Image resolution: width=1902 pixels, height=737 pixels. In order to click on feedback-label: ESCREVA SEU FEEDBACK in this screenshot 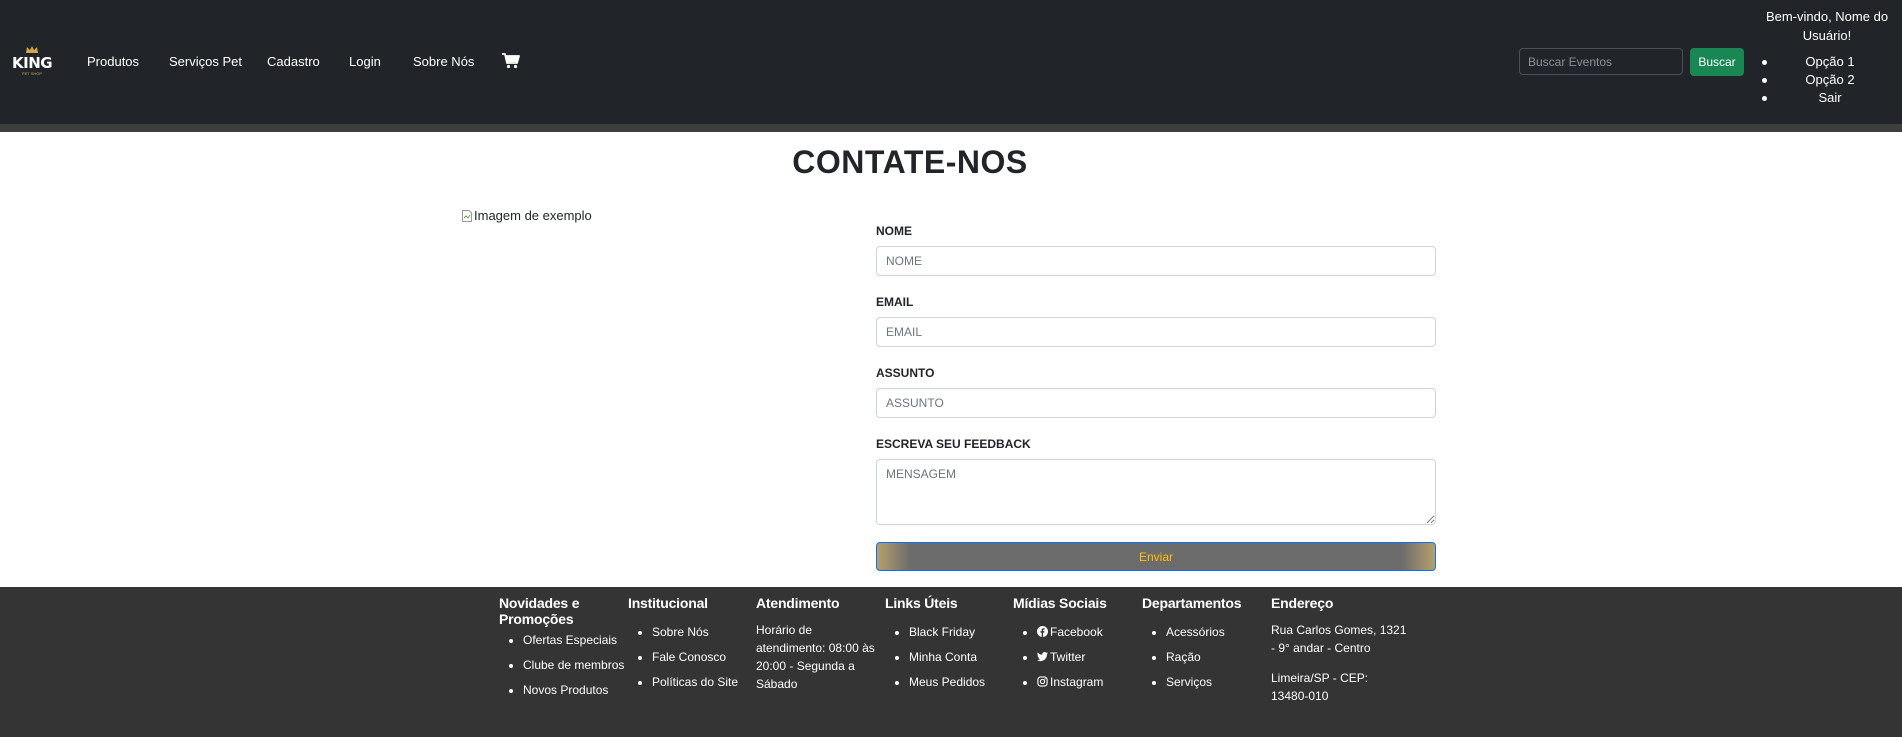, I will do `click(953, 444)`.